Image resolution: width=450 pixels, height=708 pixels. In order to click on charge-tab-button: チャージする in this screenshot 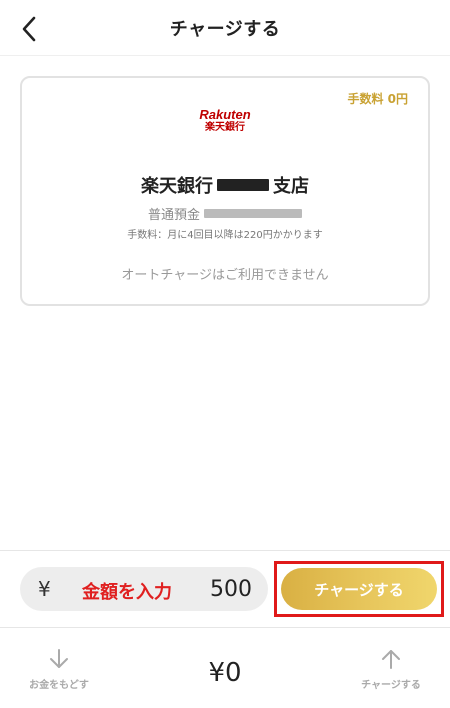, I will do `click(391, 669)`.